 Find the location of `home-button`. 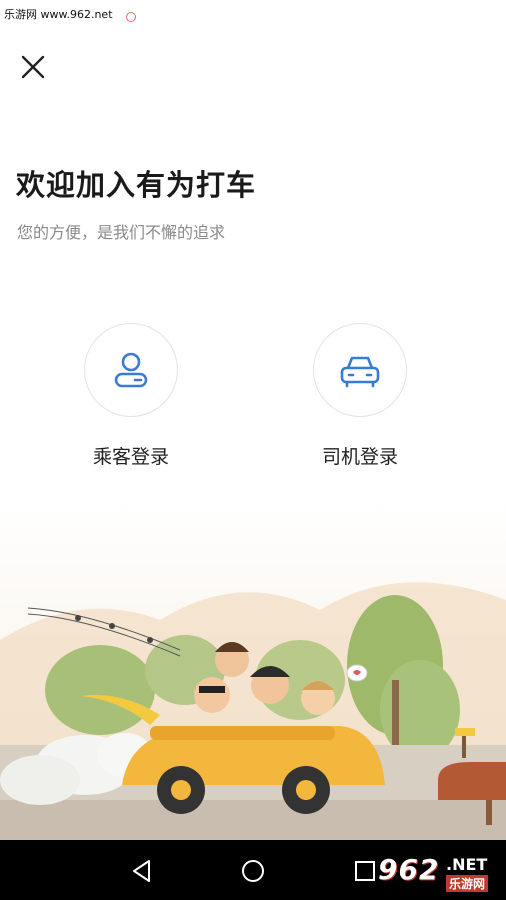

home-button is located at coordinates (253, 871).